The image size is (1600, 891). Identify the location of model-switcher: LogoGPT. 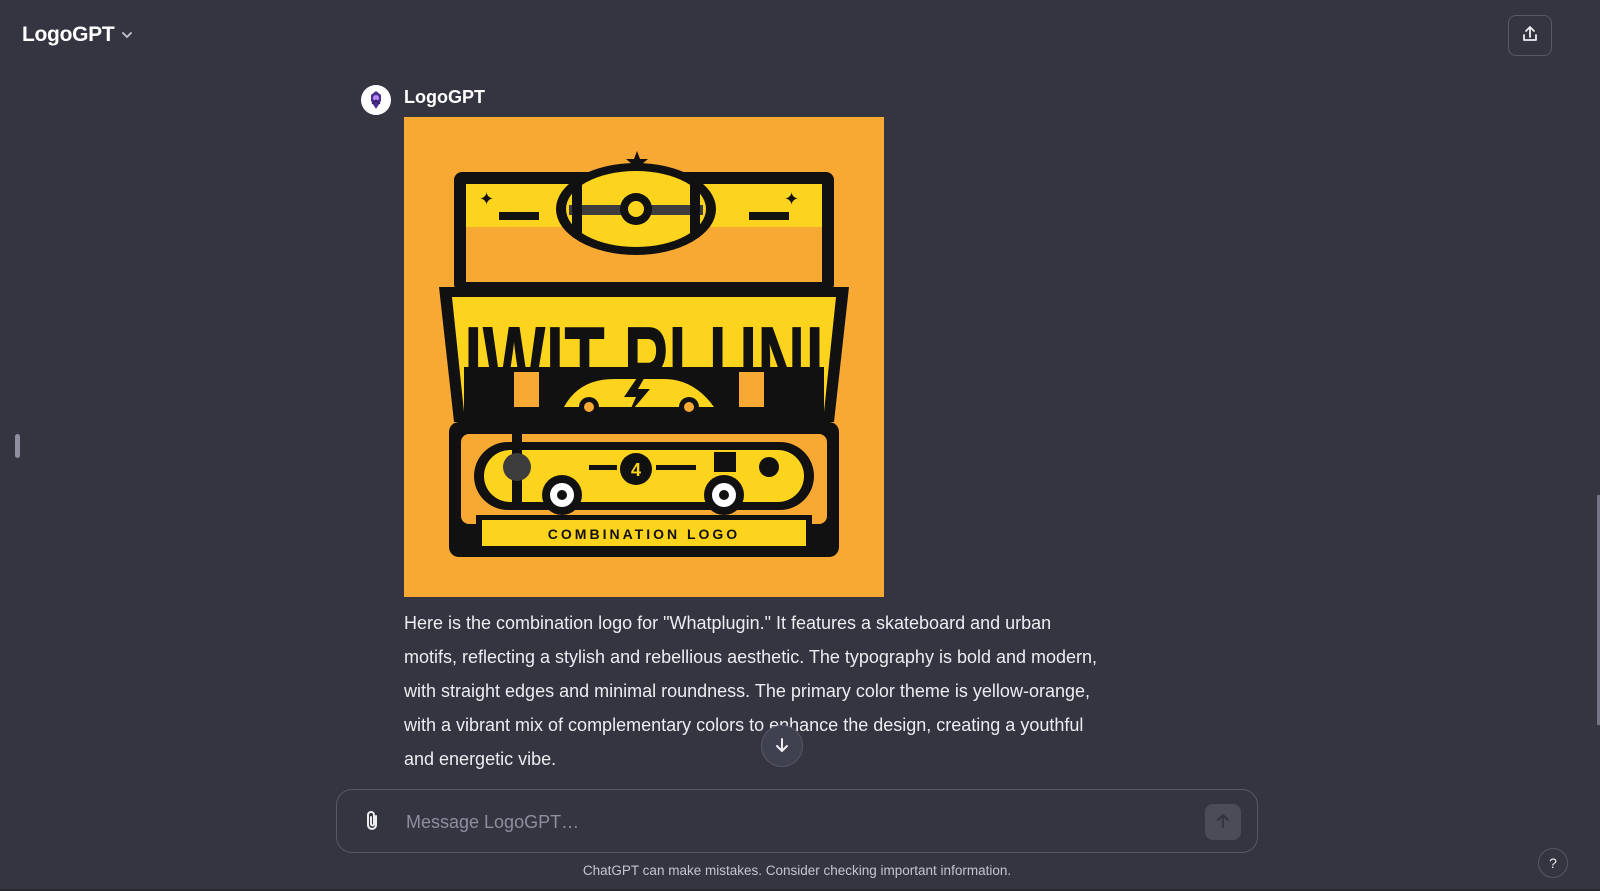
(78, 35).